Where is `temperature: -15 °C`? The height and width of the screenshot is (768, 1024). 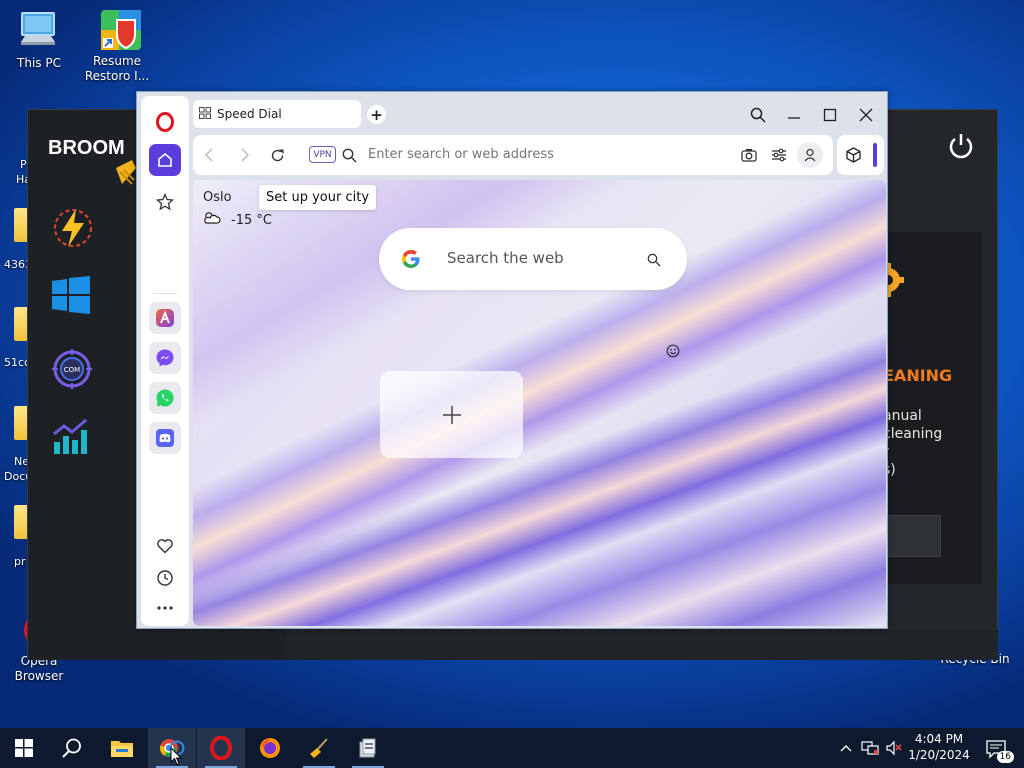
temperature: -15 °C is located at coordinates (251, 220).